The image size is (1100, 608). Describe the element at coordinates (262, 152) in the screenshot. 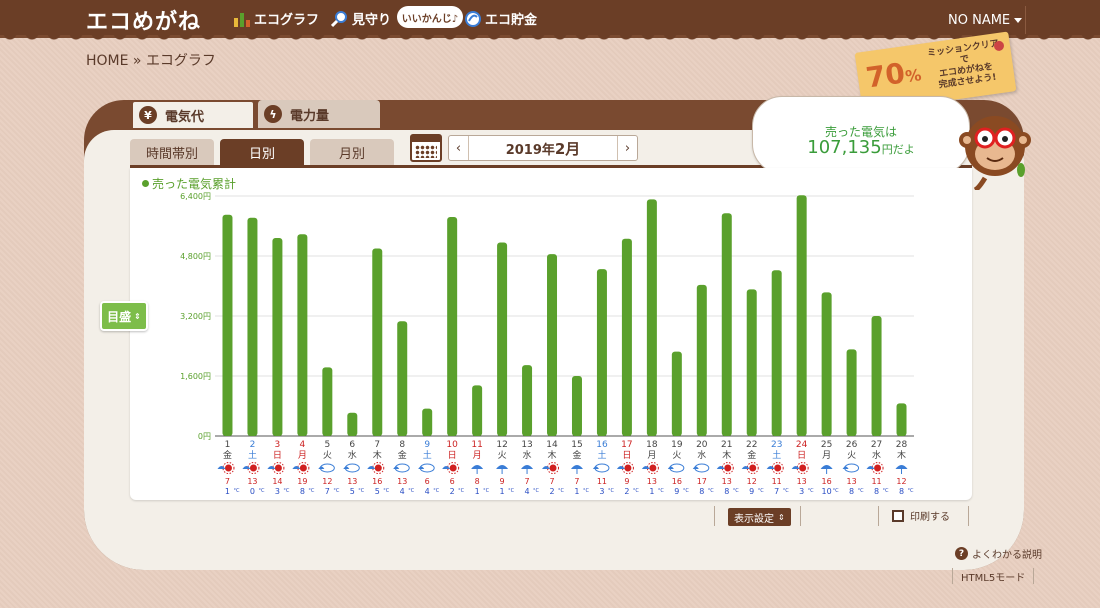

I see `tab-by-day: 日別` at that location.